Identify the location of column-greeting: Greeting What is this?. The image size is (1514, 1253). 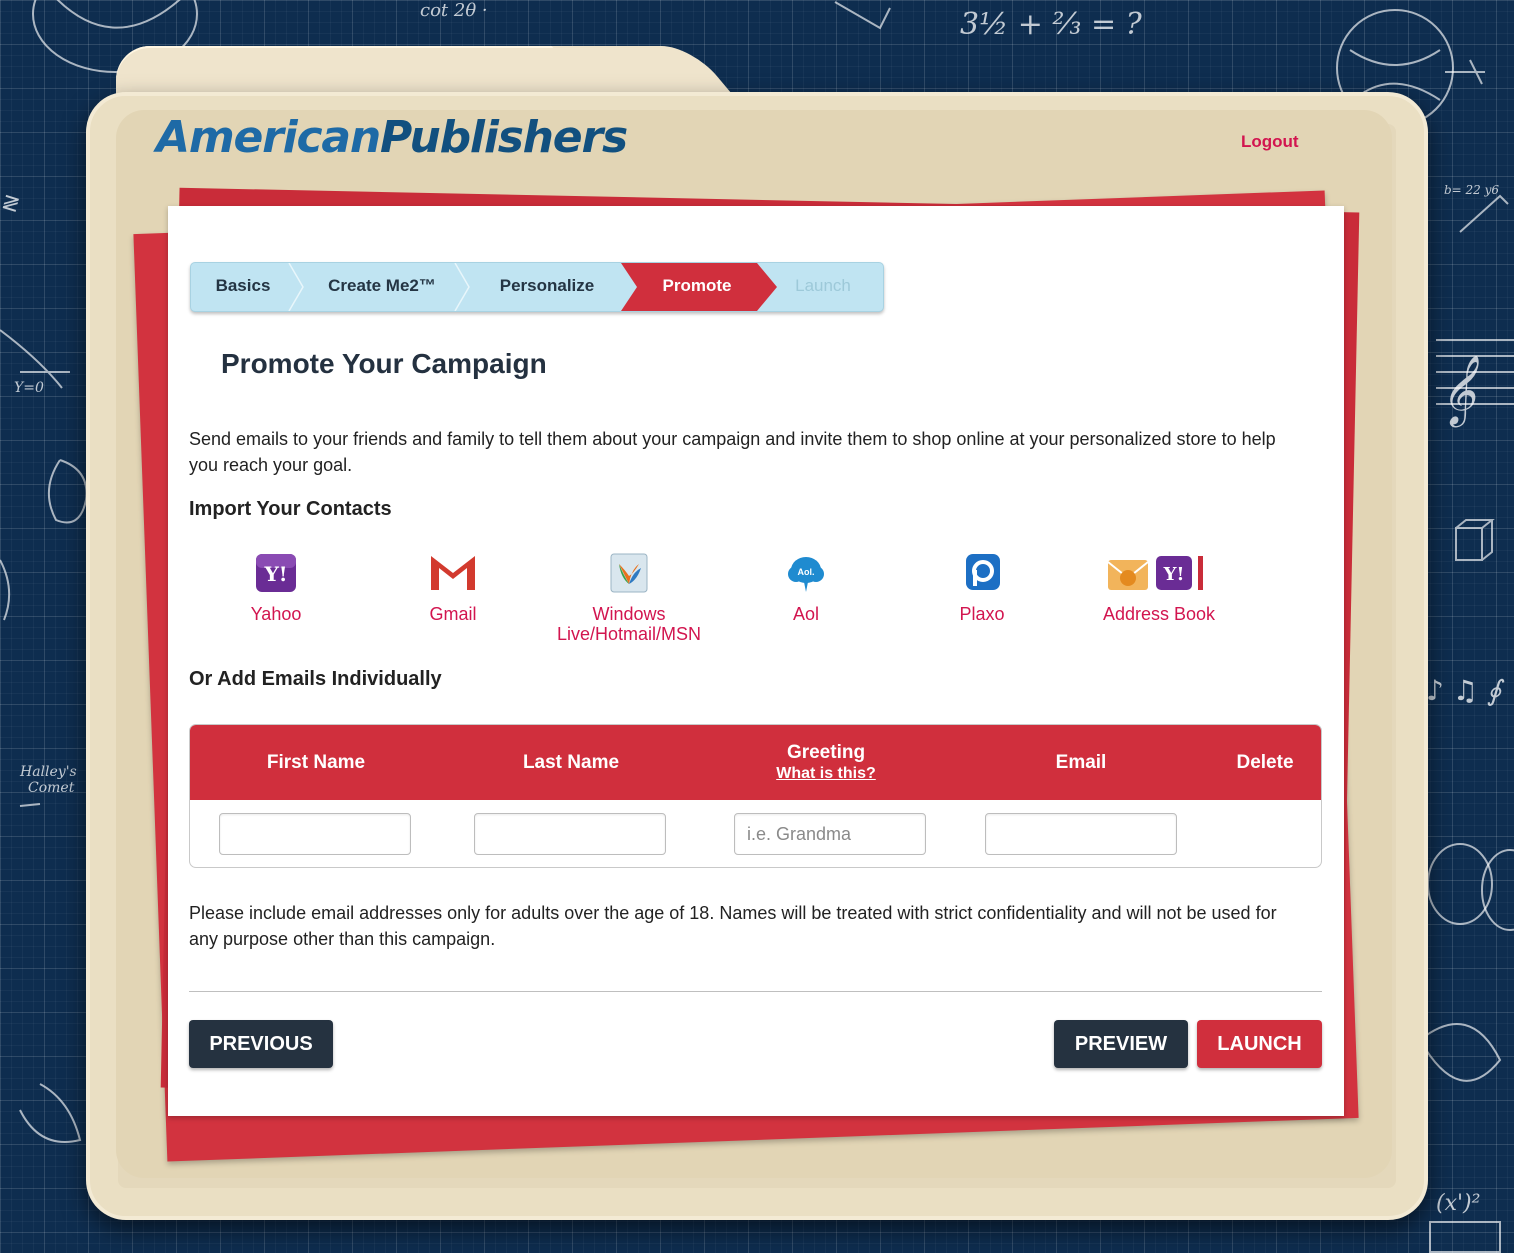
(826, 762).